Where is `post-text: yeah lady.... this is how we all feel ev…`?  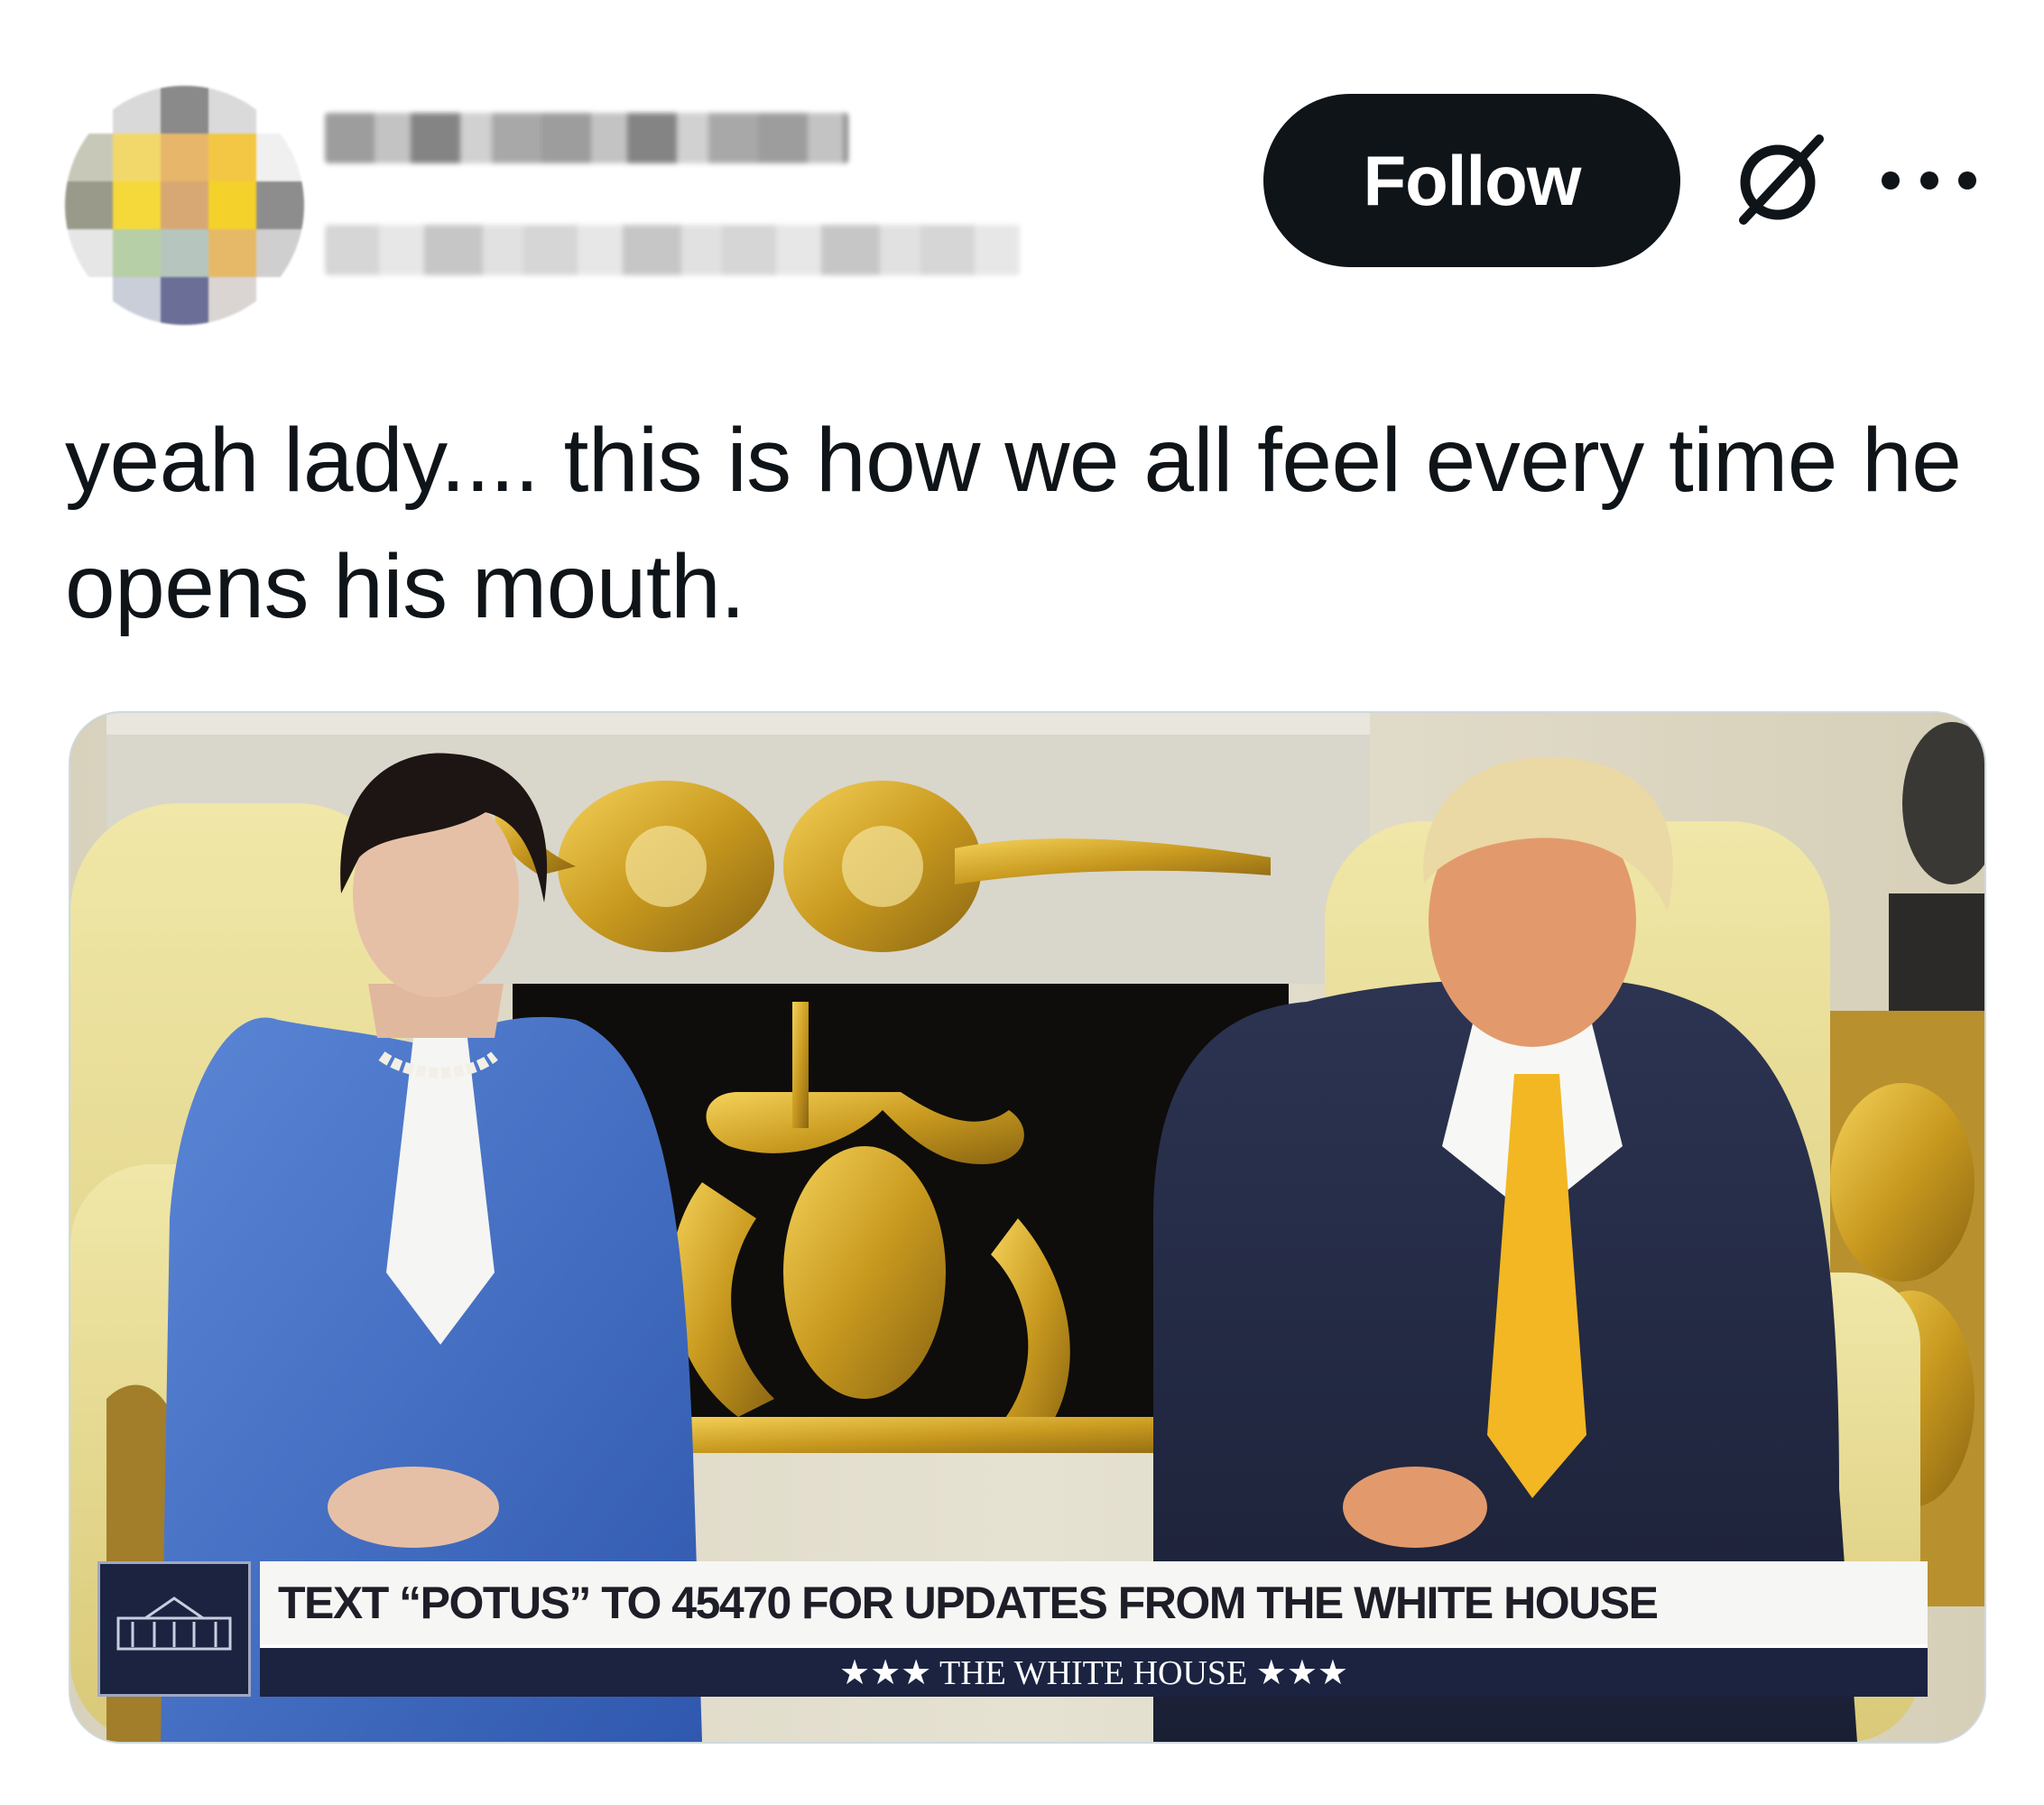
post-text: yeah lady.... this is how we all feel ev… is located at coordinates (1013, 523).